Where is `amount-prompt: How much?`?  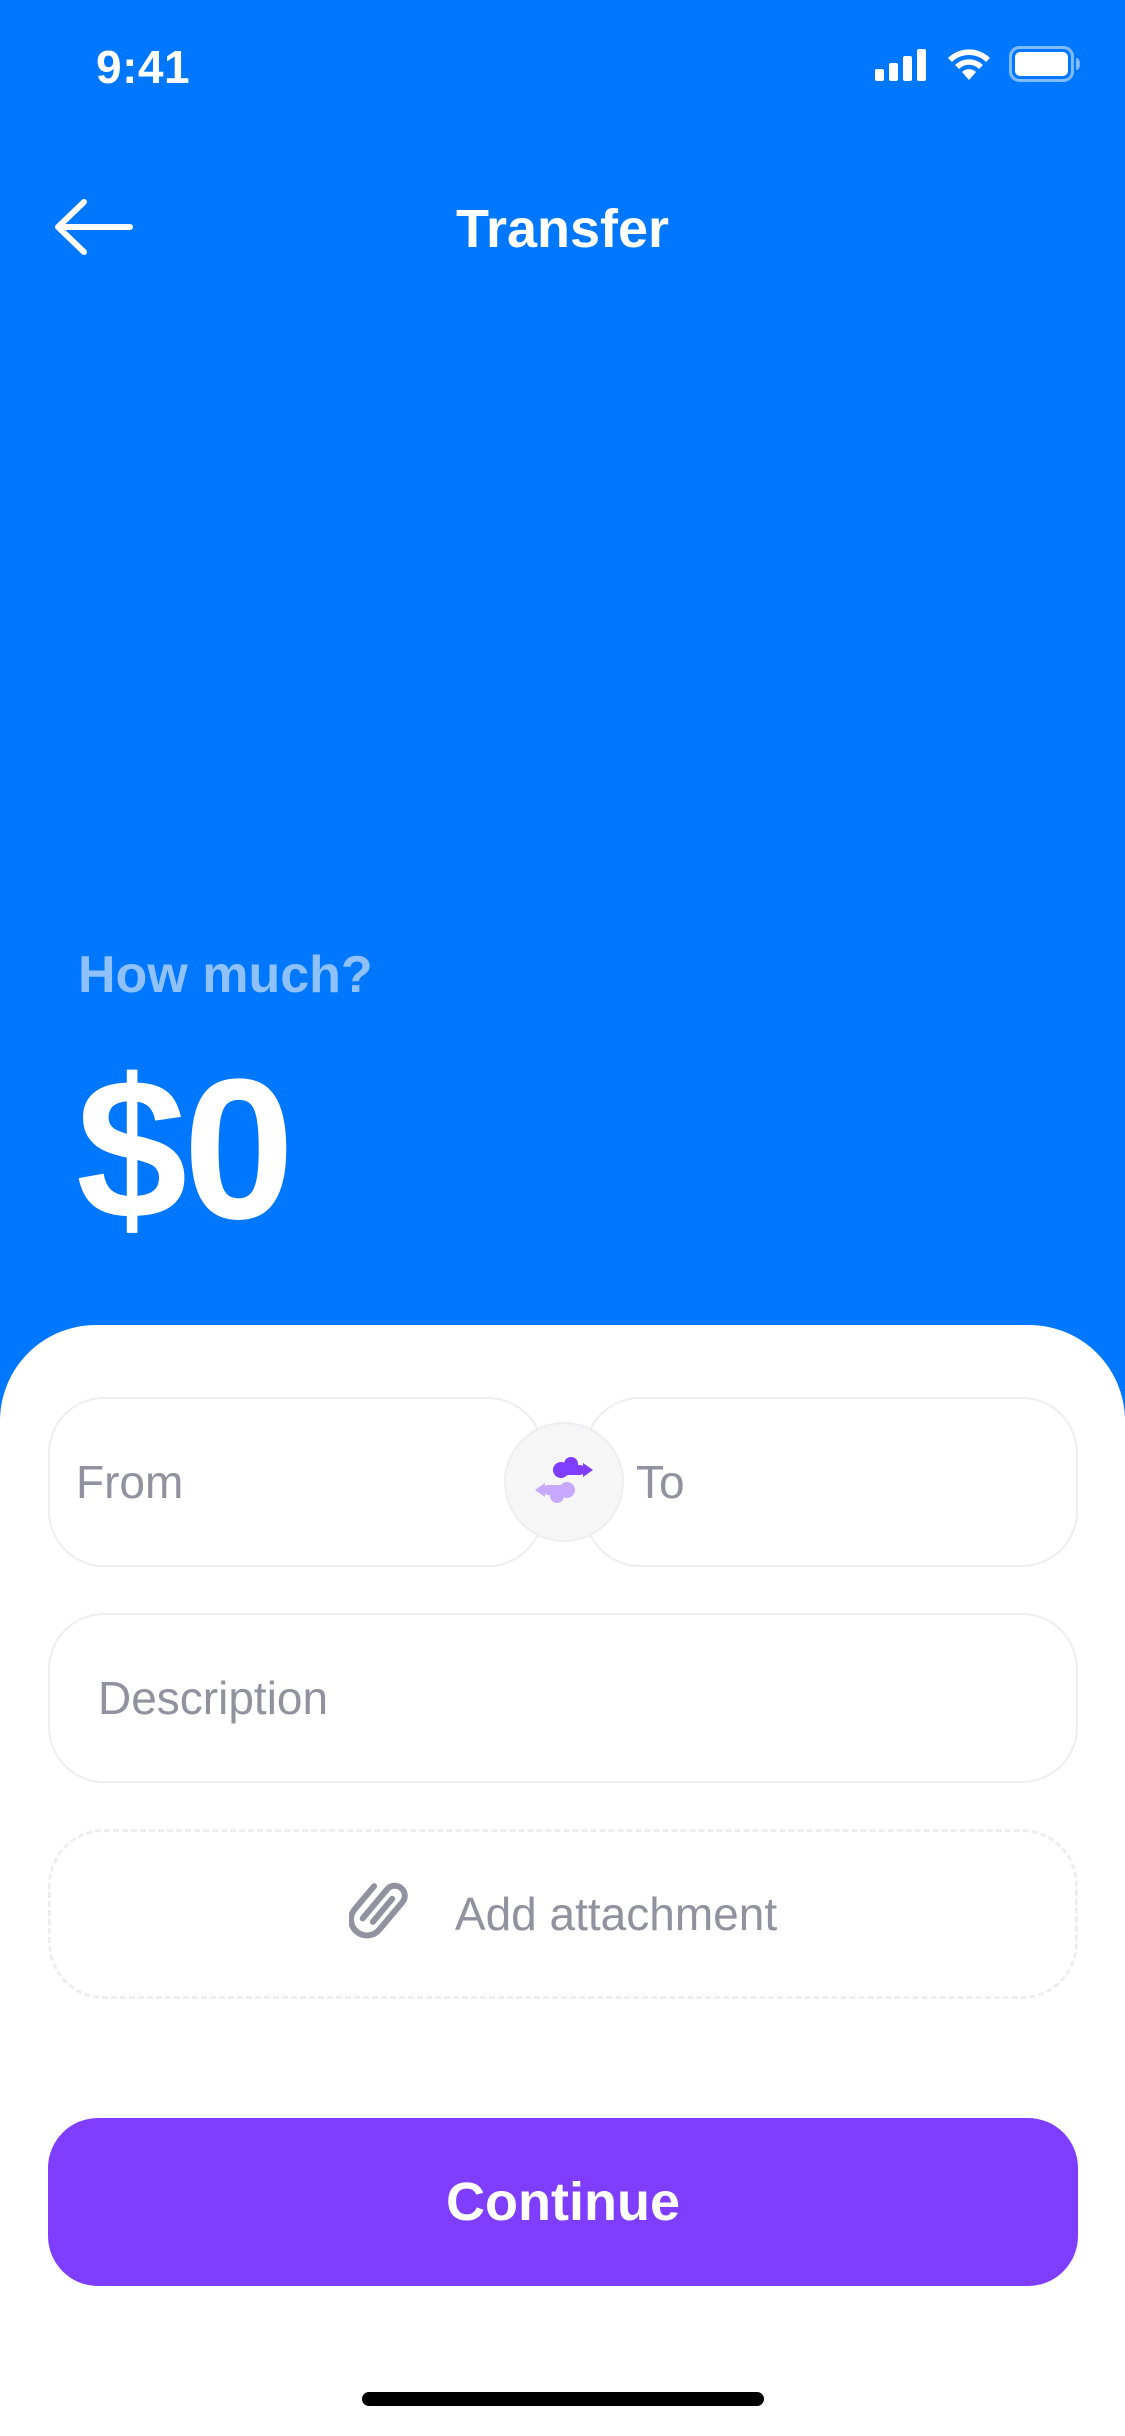
amount-prompt: How much? is located at coordinates (225, 975).